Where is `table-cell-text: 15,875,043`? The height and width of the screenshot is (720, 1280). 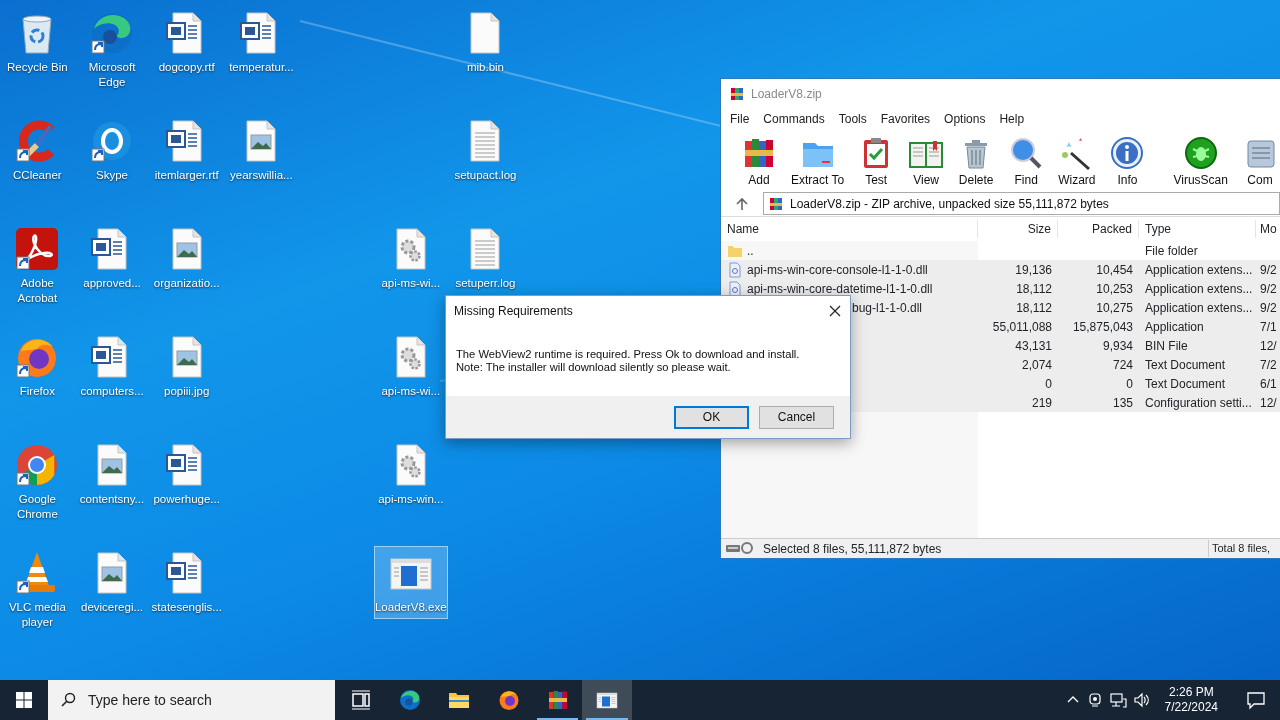 table-cell-text: 15,875,043 is located at coordinates (1102, 327).